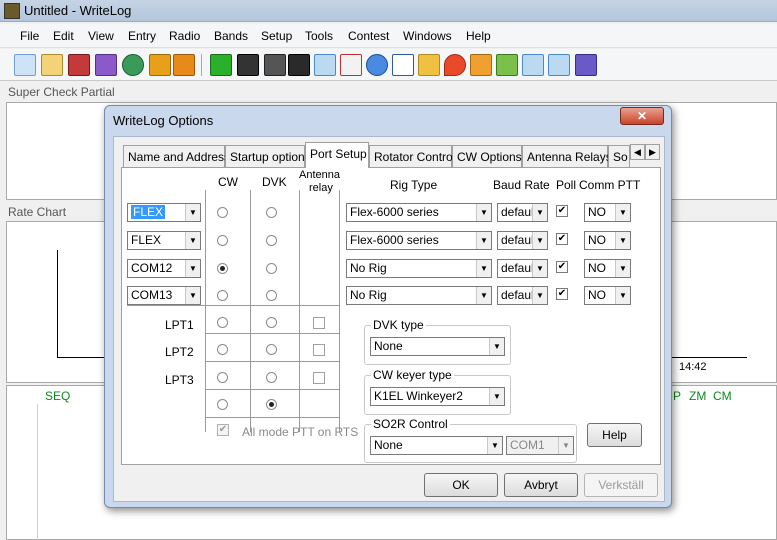 Image resolution: width=777 pixels, height=540 pixels. Describe the element at coordinates (562, 211) in the screenshot. I see `poll-checkbox-1: ✔` at that location.